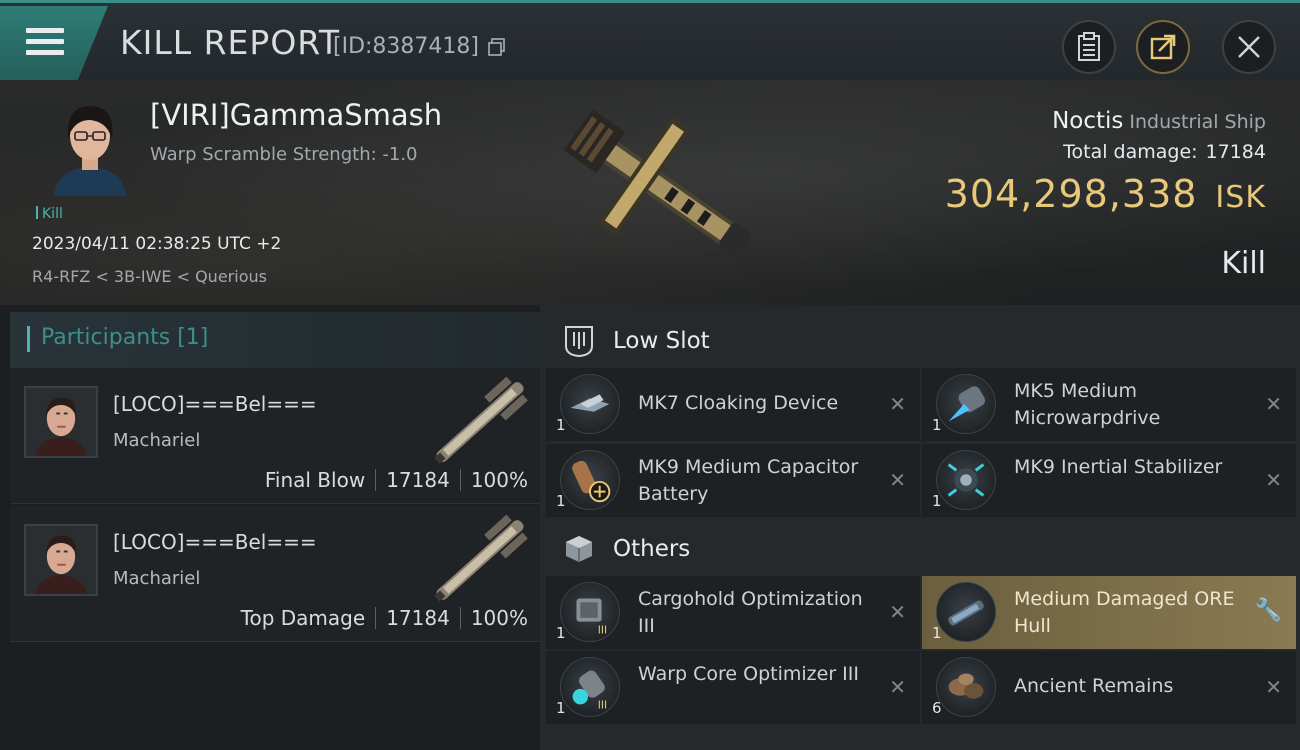  I want to click on module-item: 1 MK9 Medium Capacitor Battery ✕, so click(733, 480).